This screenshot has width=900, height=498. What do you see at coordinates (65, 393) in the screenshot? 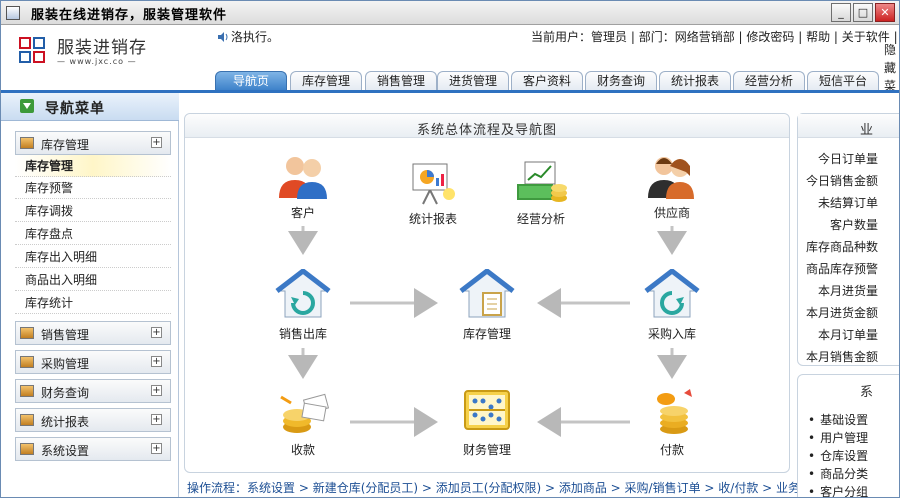
I see `group-label: 财务查询` at bounding box center [65, 393].